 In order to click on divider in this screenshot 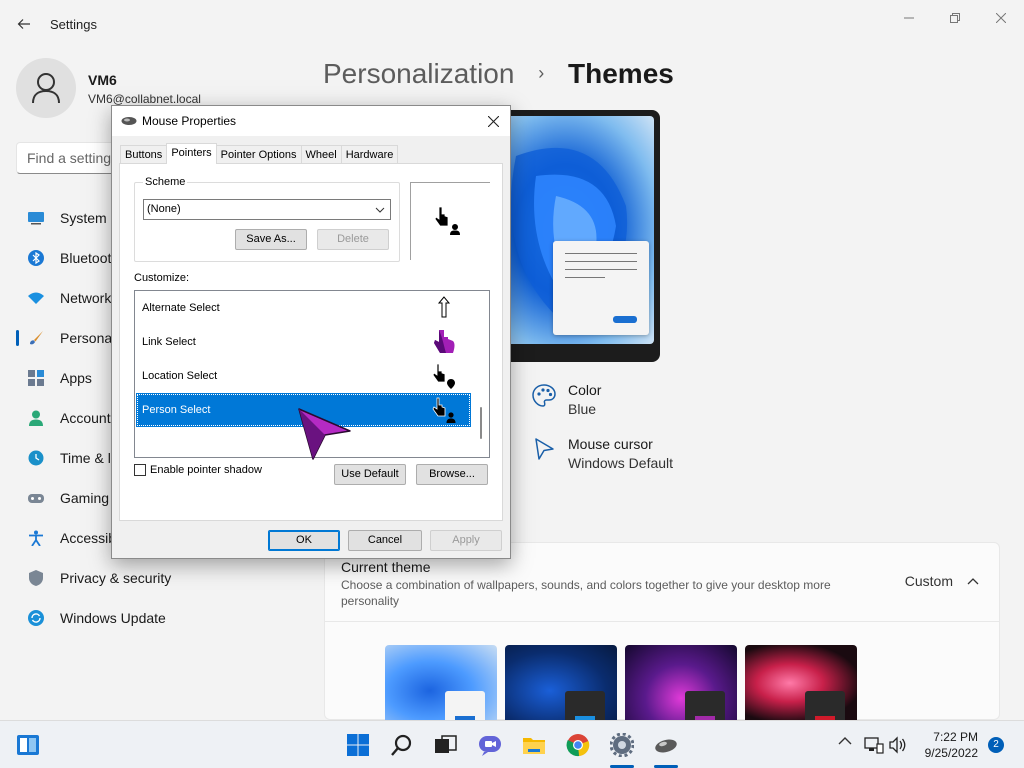, I will do `click(662, 621)`.